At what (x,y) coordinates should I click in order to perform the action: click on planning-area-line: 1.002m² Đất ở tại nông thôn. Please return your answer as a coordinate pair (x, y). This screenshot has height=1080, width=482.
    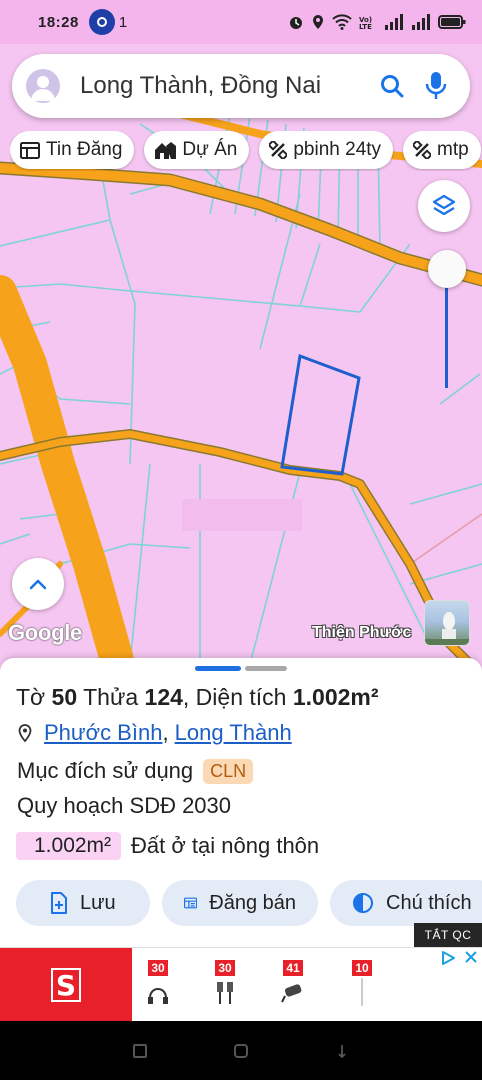
    Looking at the image, I should click on (167, 846).